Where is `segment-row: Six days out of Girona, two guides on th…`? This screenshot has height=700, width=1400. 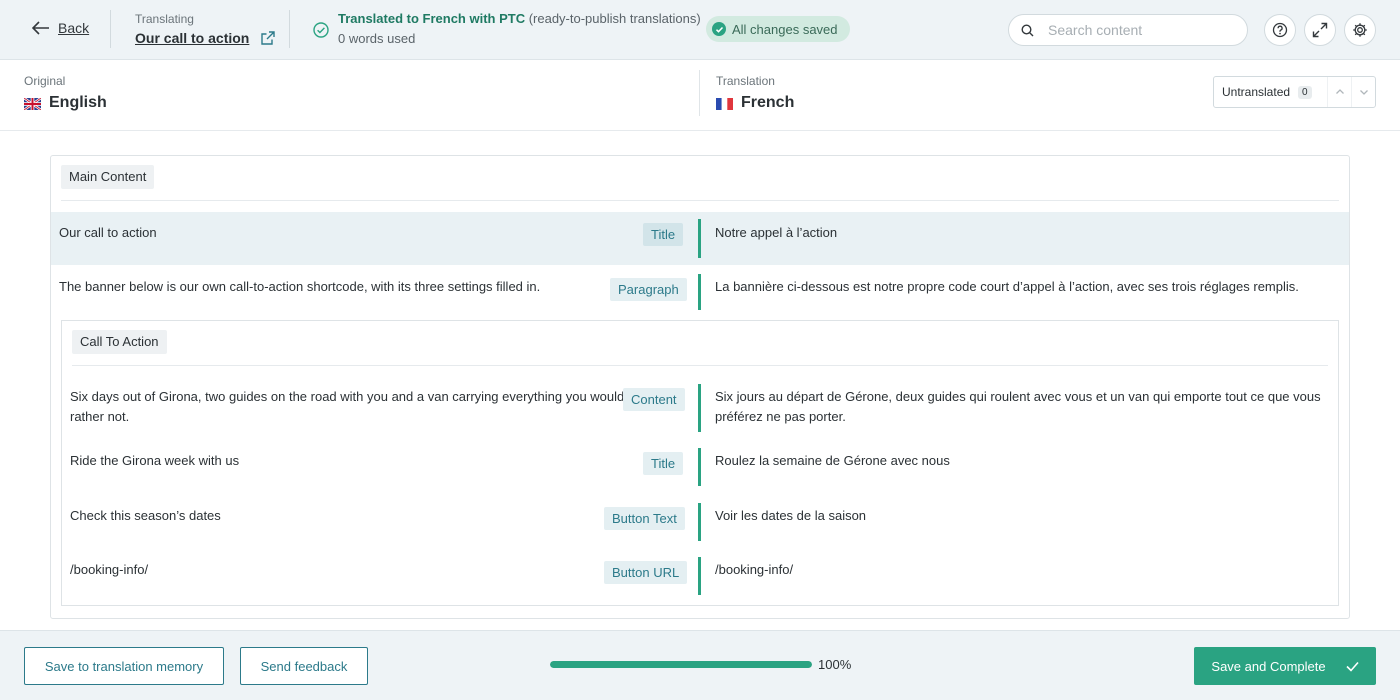
segment-row: Six days out of Girona, two guides on th… is located at coordinates (700, 408).